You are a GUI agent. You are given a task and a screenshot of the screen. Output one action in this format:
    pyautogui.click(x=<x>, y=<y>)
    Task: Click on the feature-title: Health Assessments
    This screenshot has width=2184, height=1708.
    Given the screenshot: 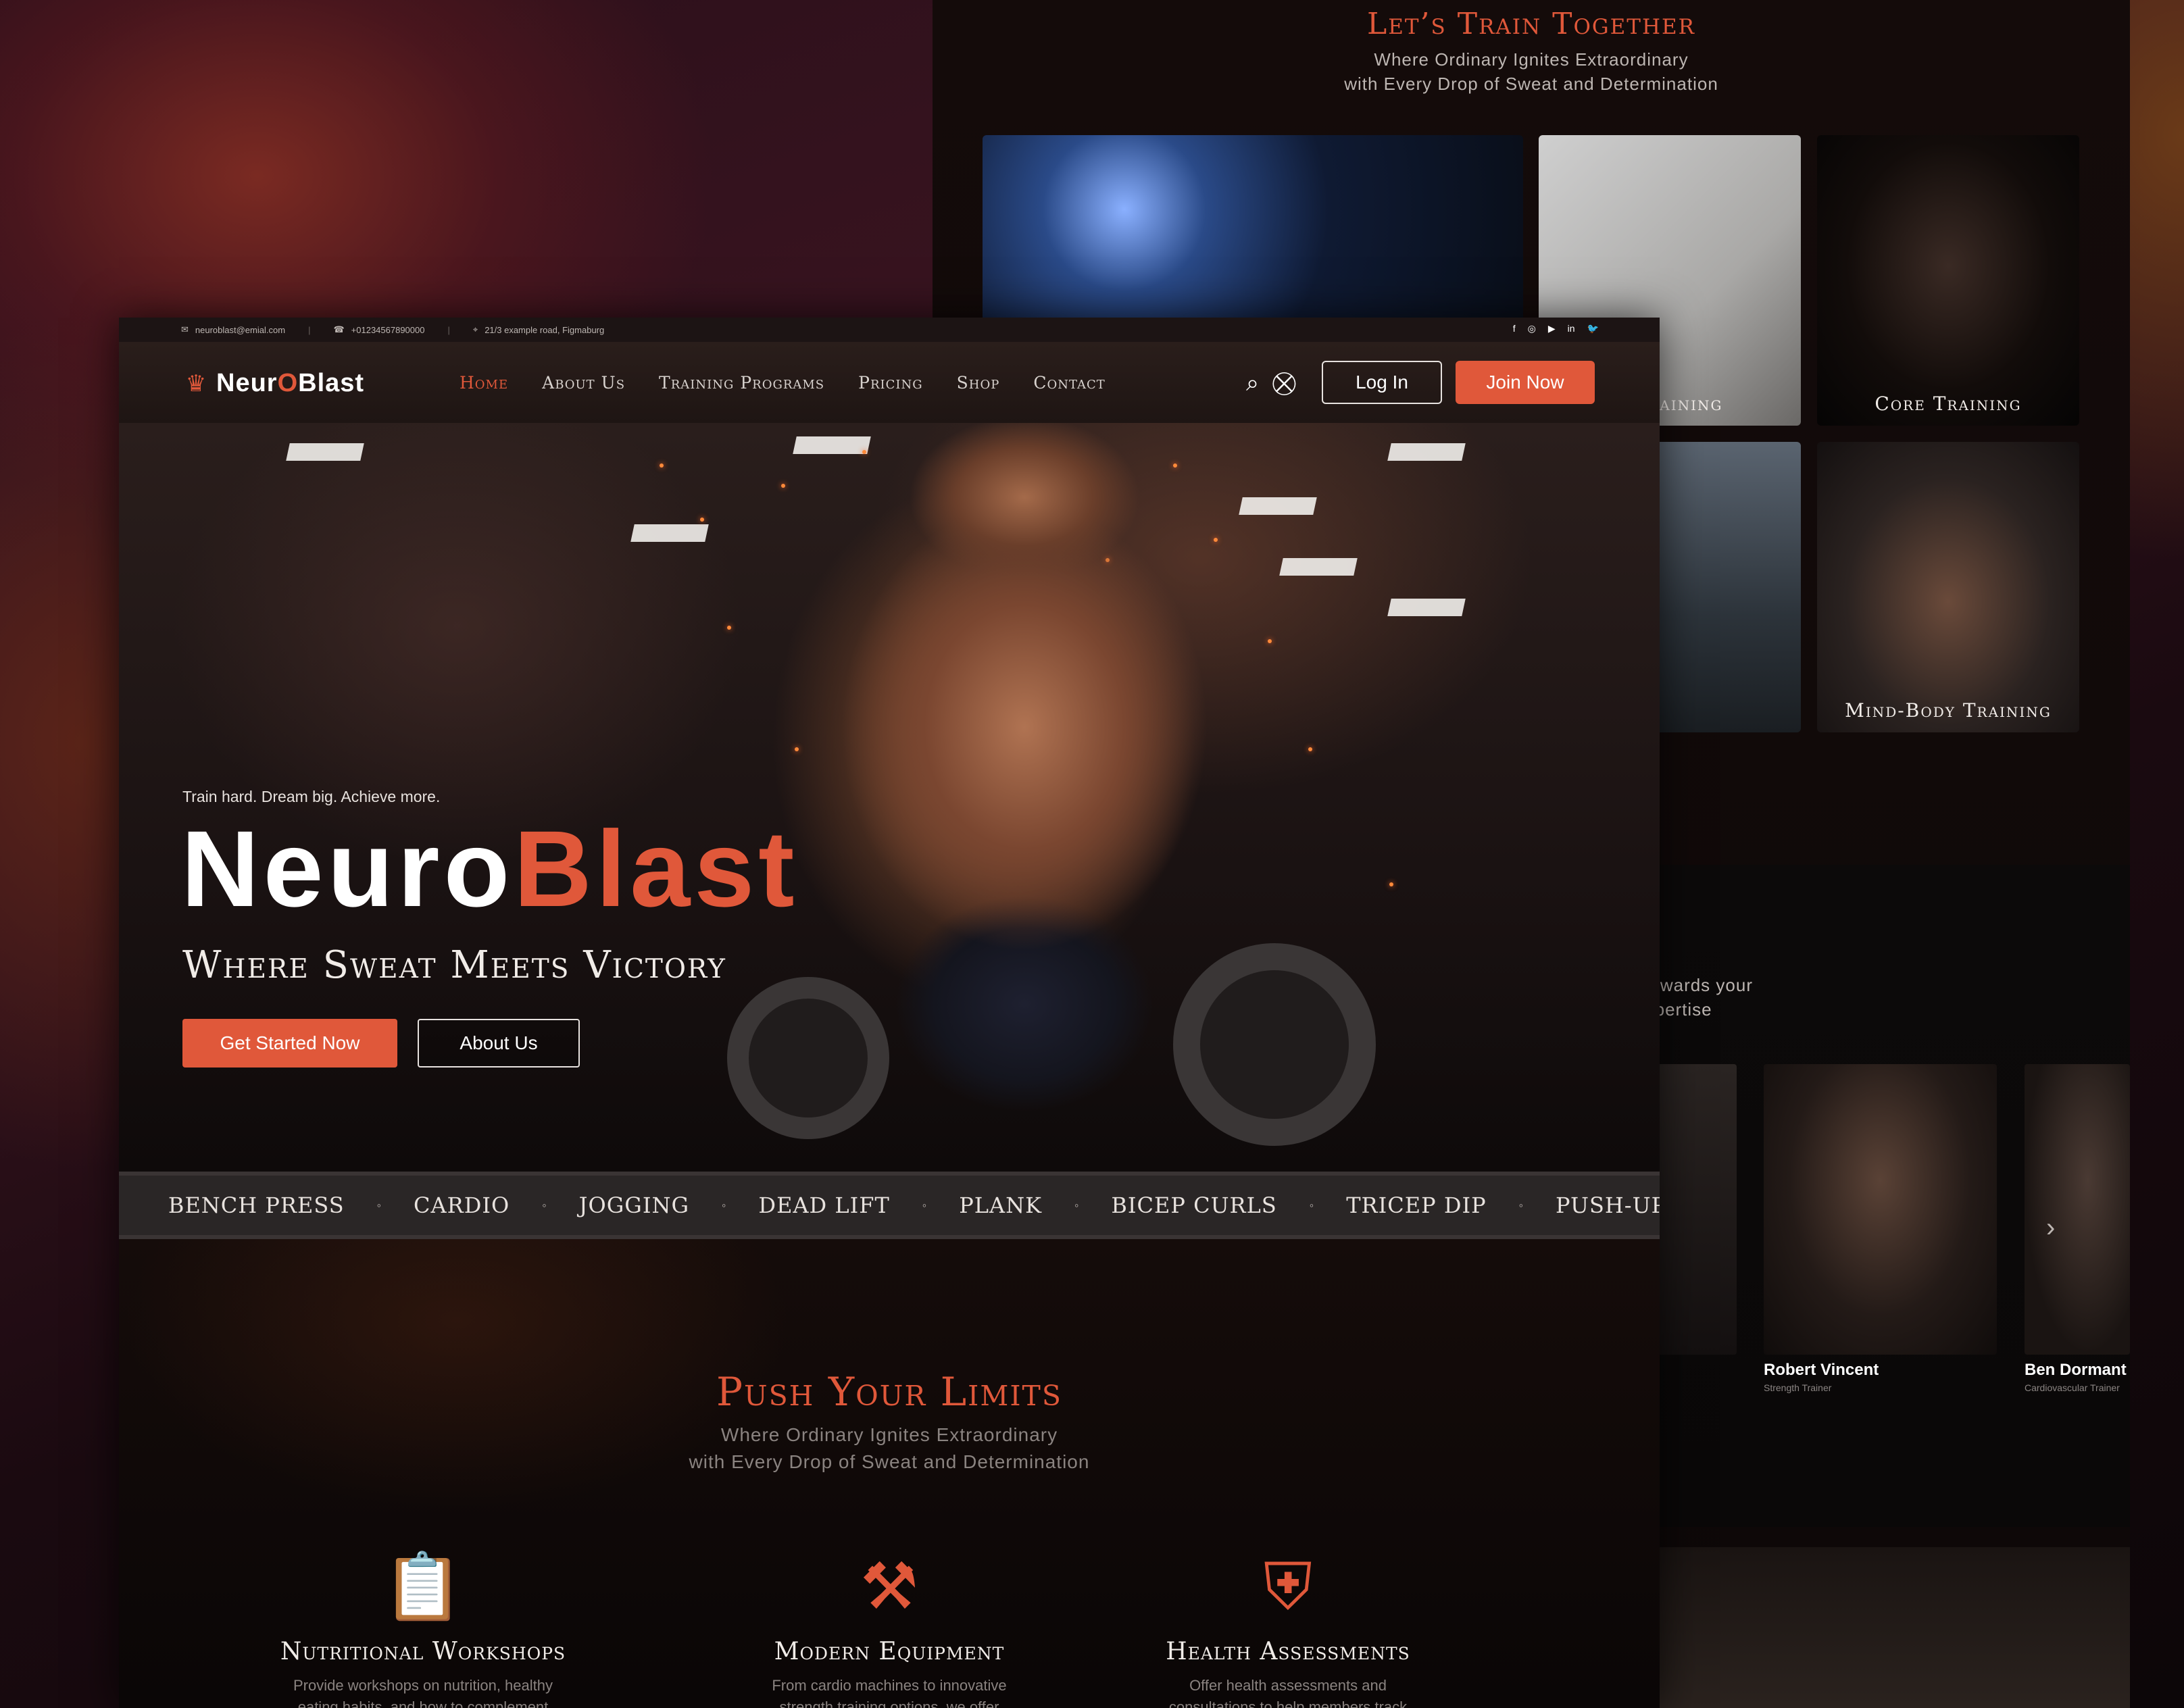 What is the action you would take?
    pyautogui.click(x=1288, y=1651)
    